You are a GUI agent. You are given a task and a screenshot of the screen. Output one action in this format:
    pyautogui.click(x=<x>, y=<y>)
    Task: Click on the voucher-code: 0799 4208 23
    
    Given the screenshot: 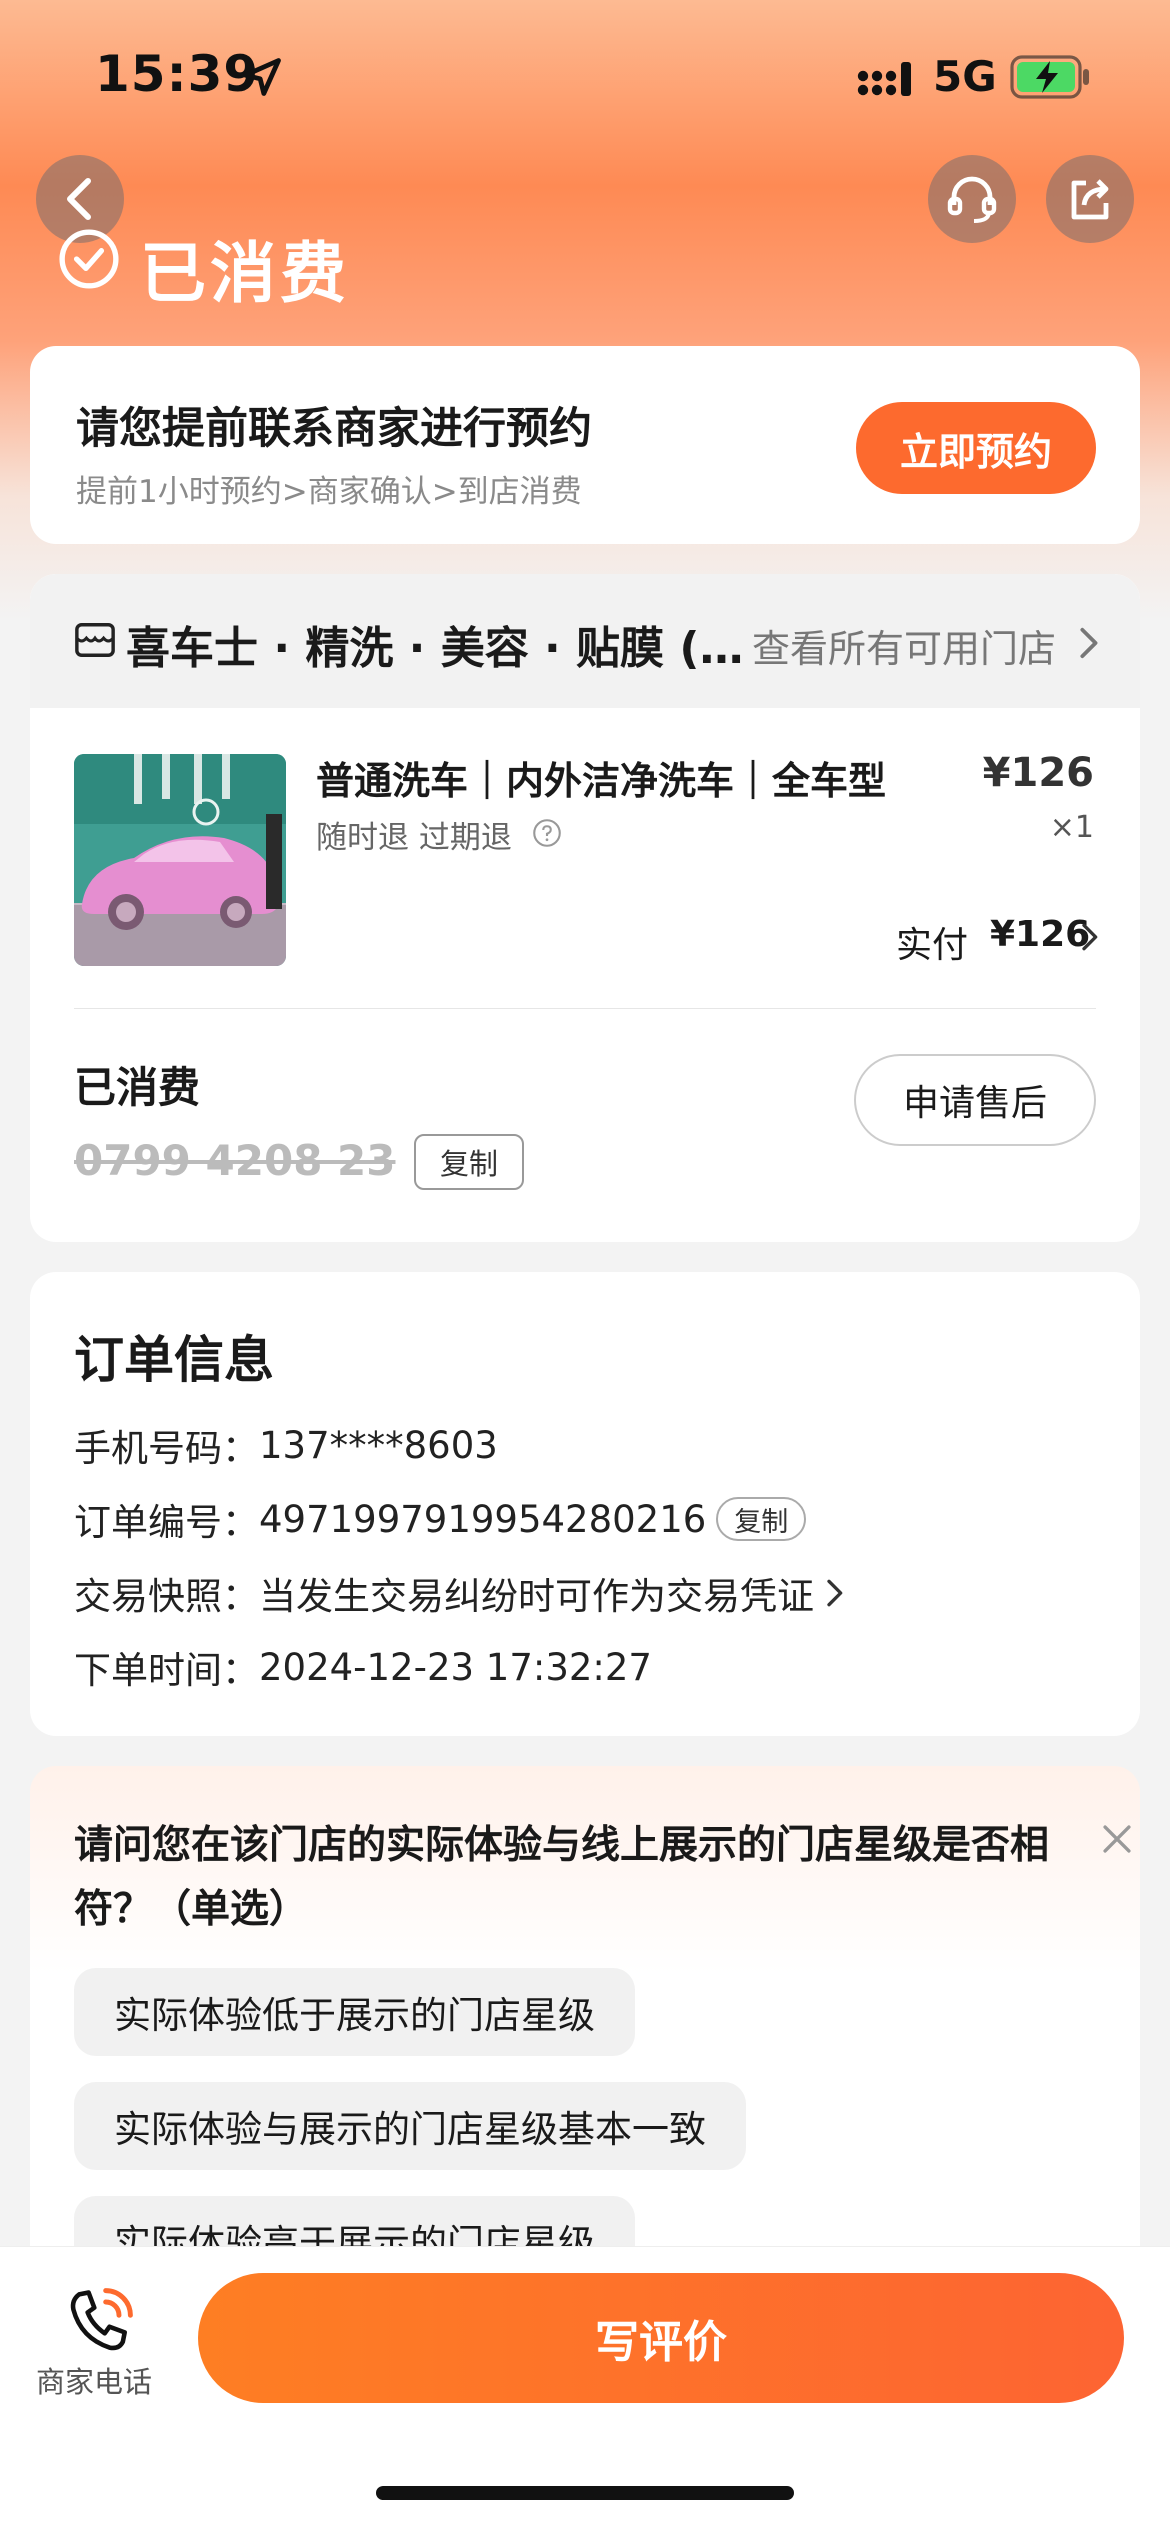 What is the action you would take?
    pyautogui.click(x=235, y=1160)
    